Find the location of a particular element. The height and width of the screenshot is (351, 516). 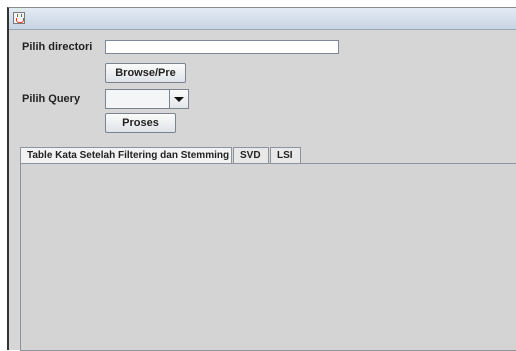

tab-lsi: LSI is located at coordinates (285, 155).